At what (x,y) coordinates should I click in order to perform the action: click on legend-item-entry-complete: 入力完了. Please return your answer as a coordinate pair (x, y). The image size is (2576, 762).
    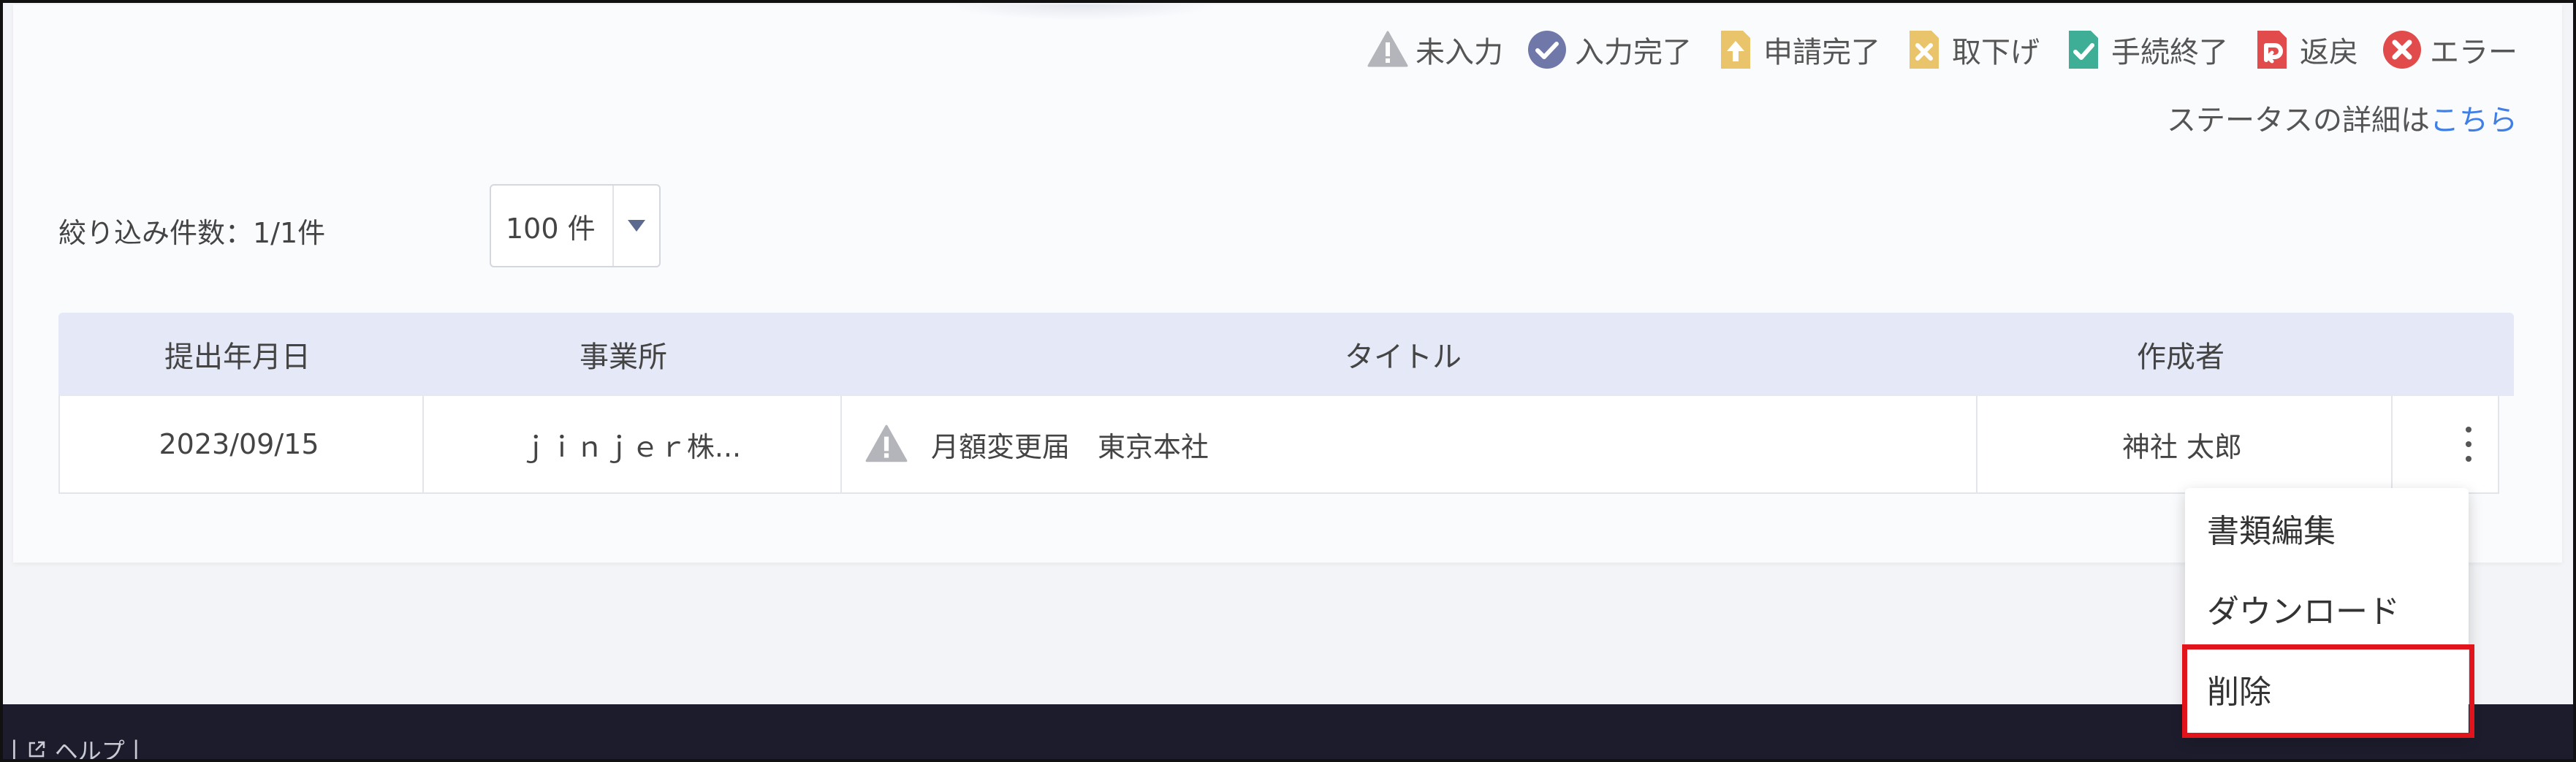
    Looking at the image, I should click on (1609, 50).